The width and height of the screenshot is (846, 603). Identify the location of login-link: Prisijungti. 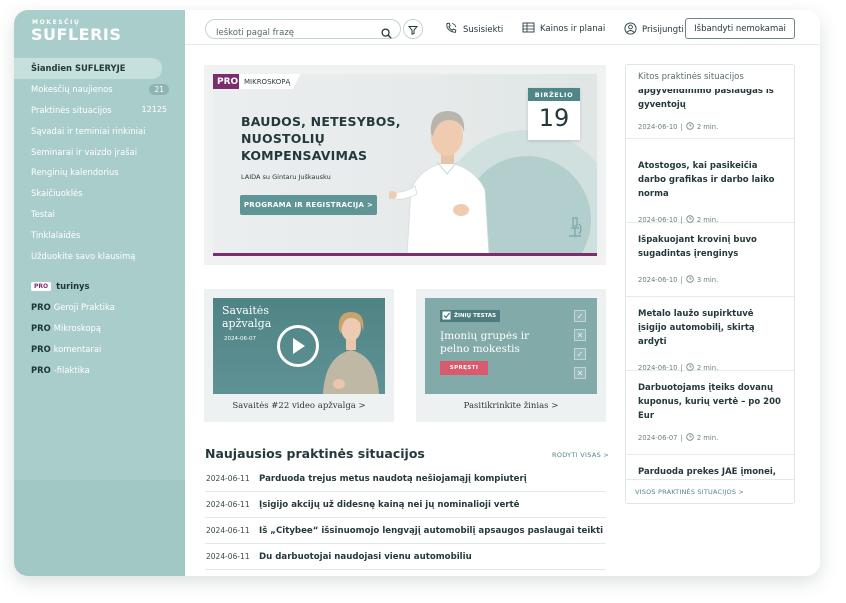
(654, 30).